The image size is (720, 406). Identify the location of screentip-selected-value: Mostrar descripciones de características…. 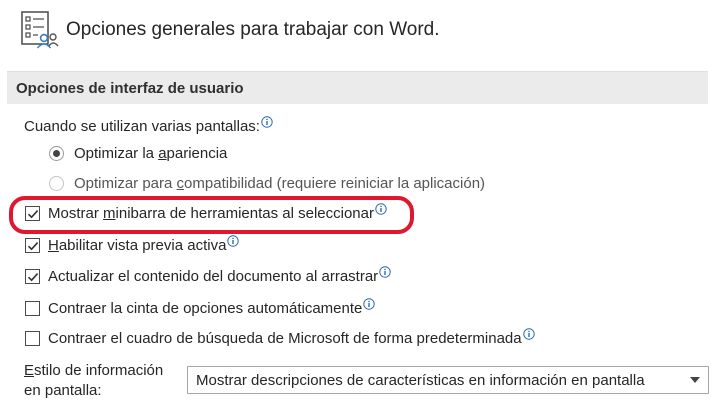
(420, 380).